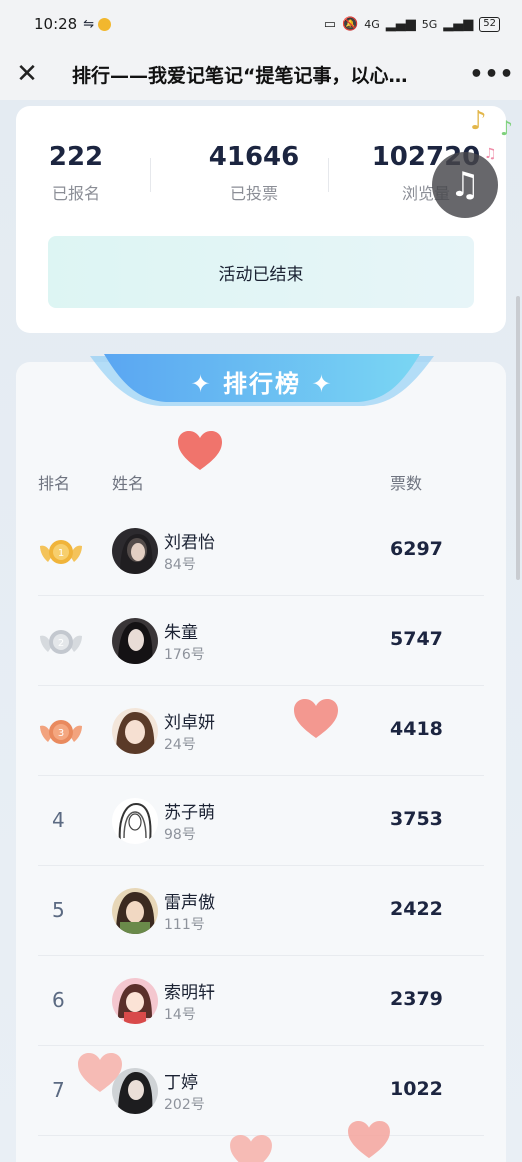 The height and width of the screenshot is (1162, 522). I want to click on contestant-number: 14号, so click(180, 1015).